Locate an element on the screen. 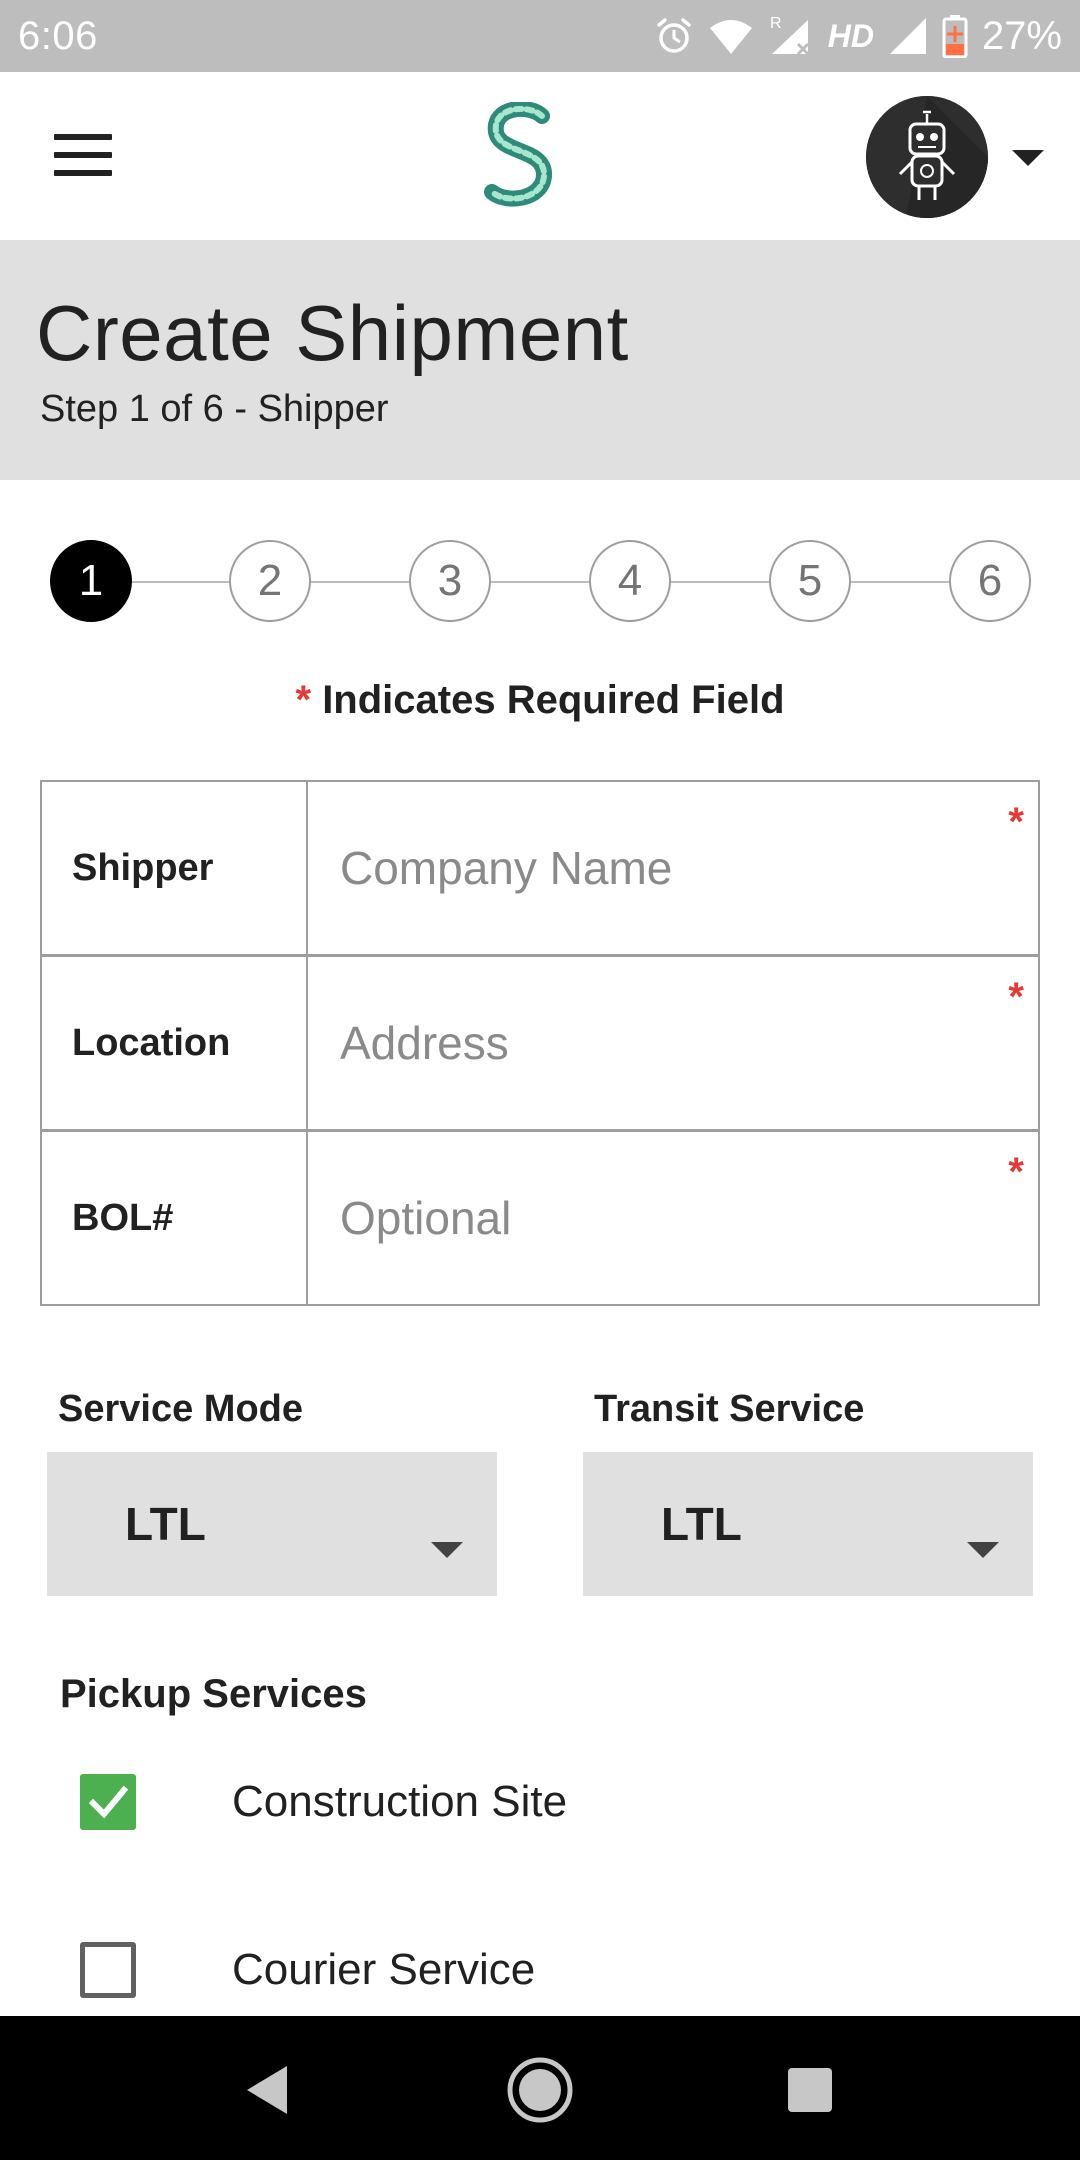 This screenshot has width=1080, height=2160. bol-label: BOL# is located at coordinates (175, 1218).